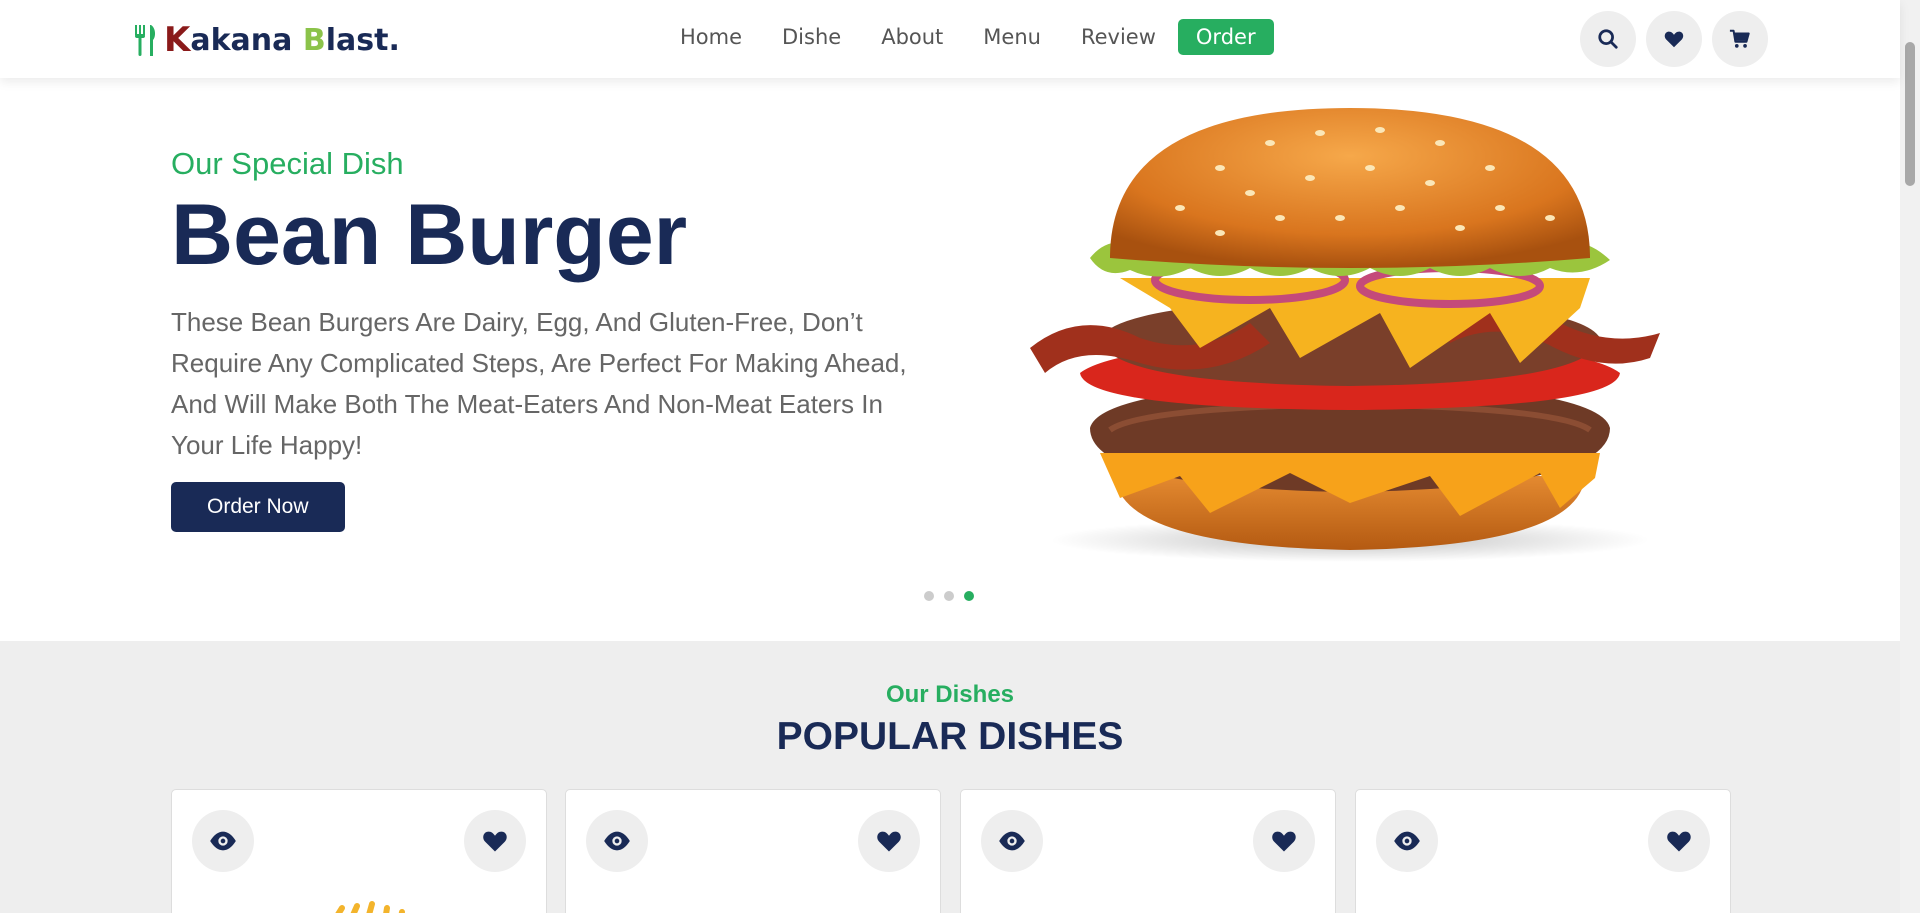  What do you see at coordinates (145, 40) in the screenshot?
I see `fork-knife-icon` at bounding box center [145, 40].